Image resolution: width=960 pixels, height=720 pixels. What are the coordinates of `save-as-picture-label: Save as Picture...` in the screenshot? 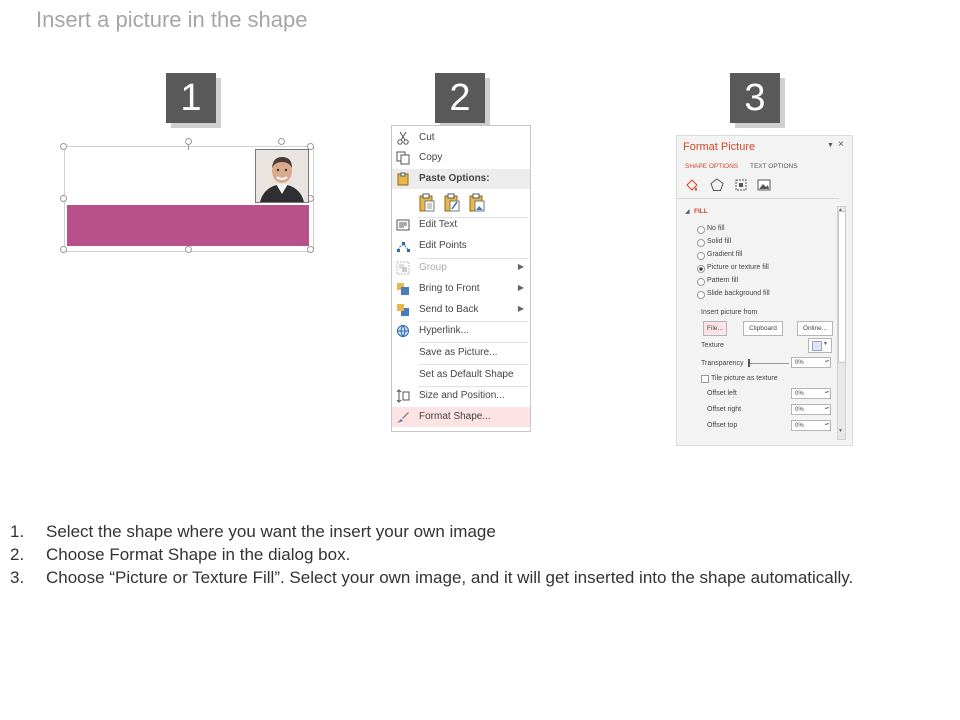 It's located at (458, 352).